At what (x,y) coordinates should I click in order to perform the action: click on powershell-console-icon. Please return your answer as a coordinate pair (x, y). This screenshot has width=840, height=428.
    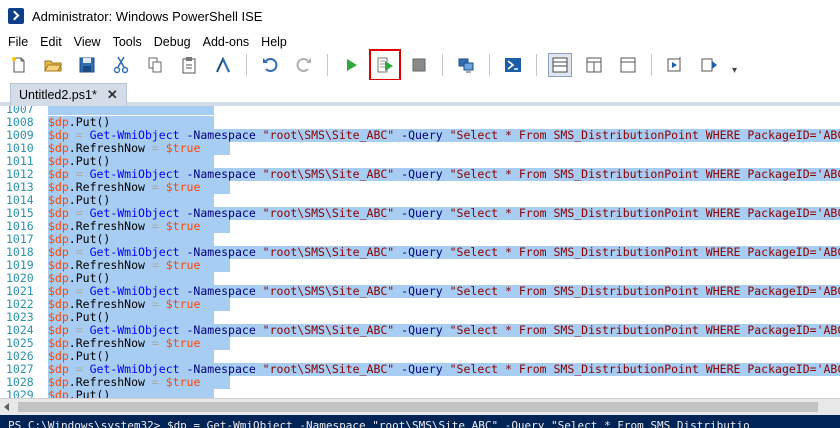
    Looking at the image, I should click on (513, 65).